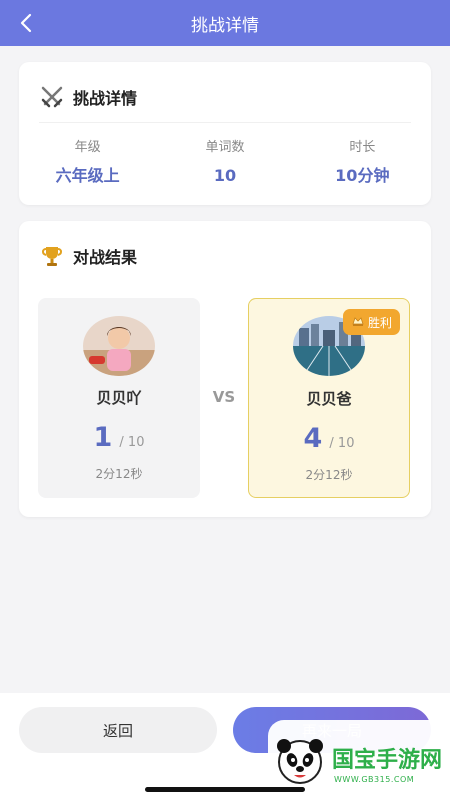  I want to click on player-card-right: 胜利 贝贝爸 4 / 10 2分12秒, so click(329, 398).